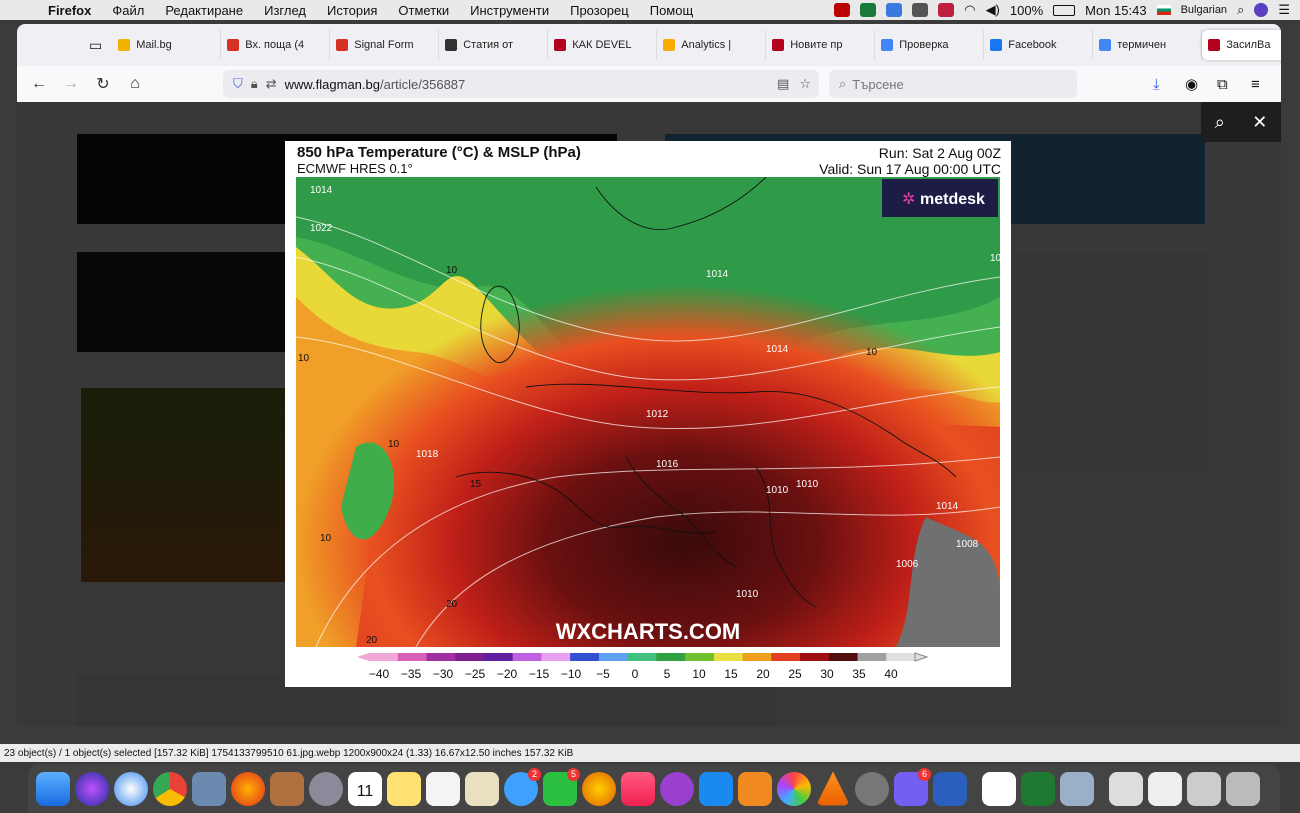 The image size is (1300, 813). What do you see at coordinates (677, 788) in the screenshot?
I see `podcasts-icon` at bounding box center [677, 788].